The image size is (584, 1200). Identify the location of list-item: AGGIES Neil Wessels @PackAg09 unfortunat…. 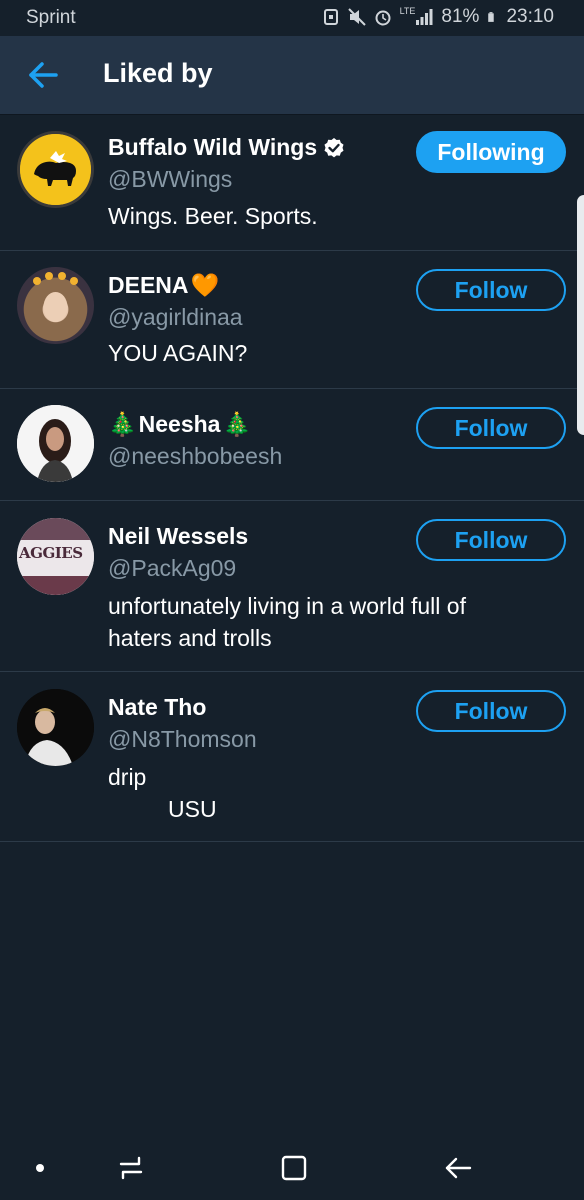
(292, 586).